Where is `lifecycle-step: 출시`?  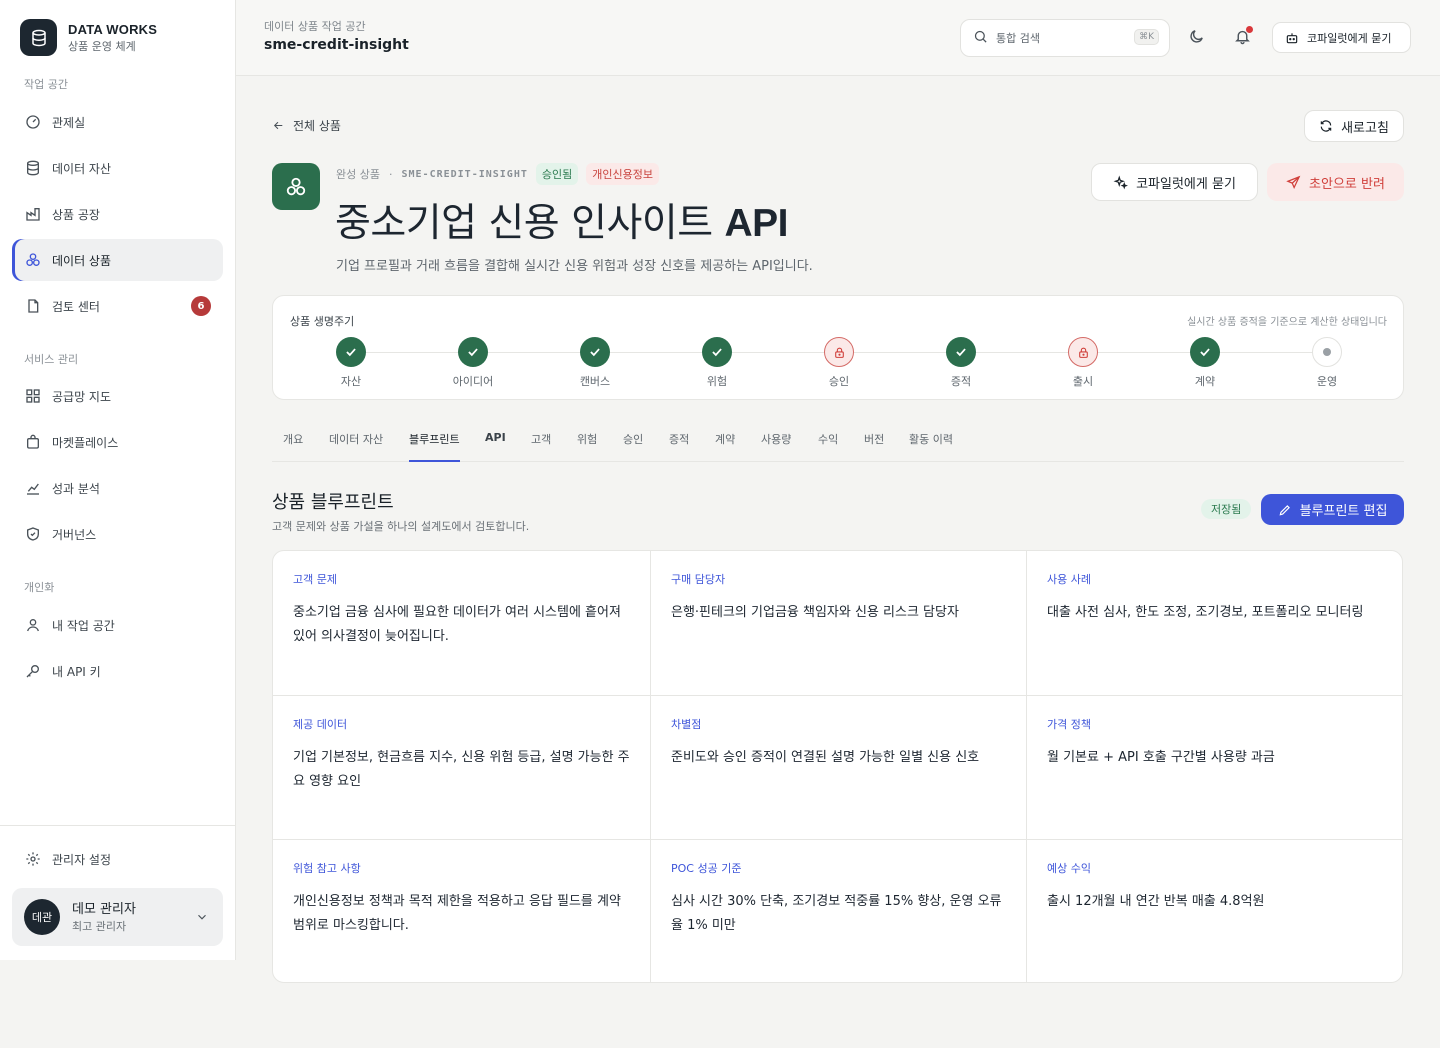 lifecycle-step: 출시 is located at coordinates (1083, 363).